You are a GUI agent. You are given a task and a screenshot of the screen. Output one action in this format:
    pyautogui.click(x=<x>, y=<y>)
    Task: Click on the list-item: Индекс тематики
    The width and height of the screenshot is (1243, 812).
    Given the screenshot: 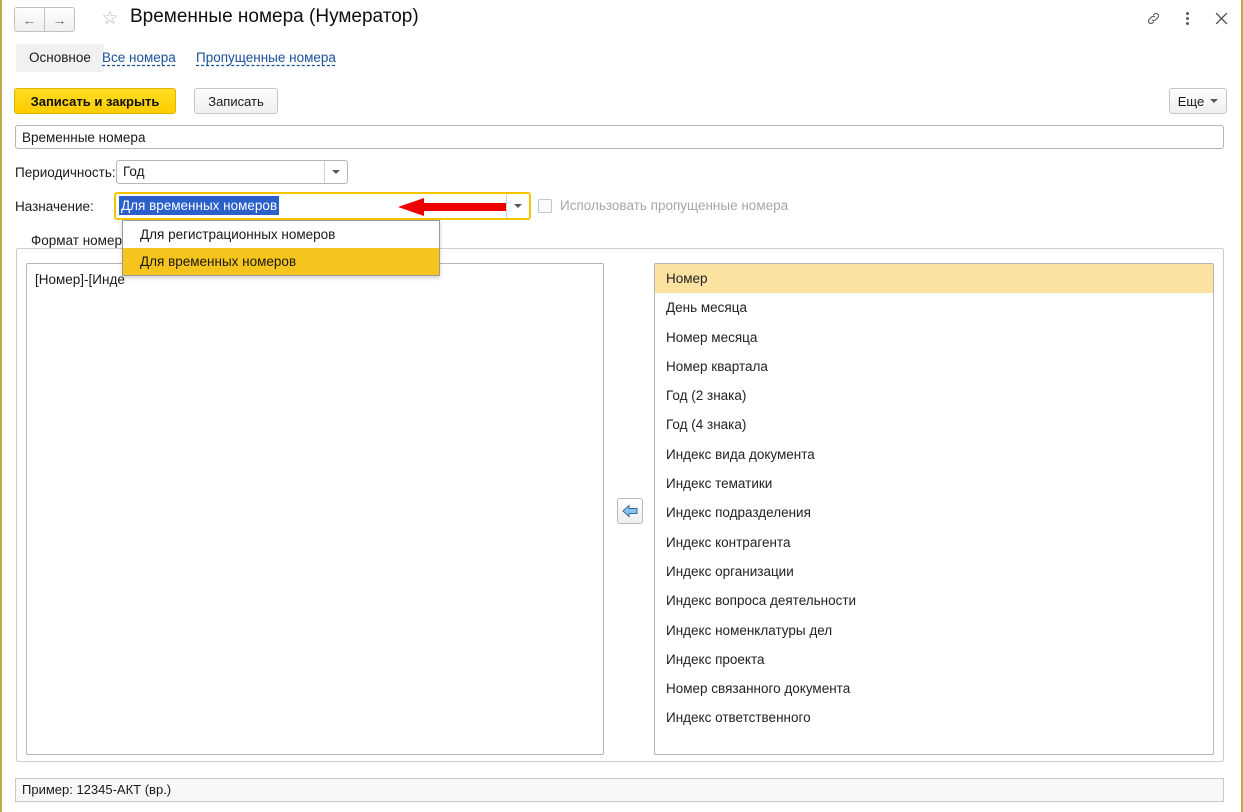 What is the action you would take?
    pyautogui.click(x=934, y=483)
    